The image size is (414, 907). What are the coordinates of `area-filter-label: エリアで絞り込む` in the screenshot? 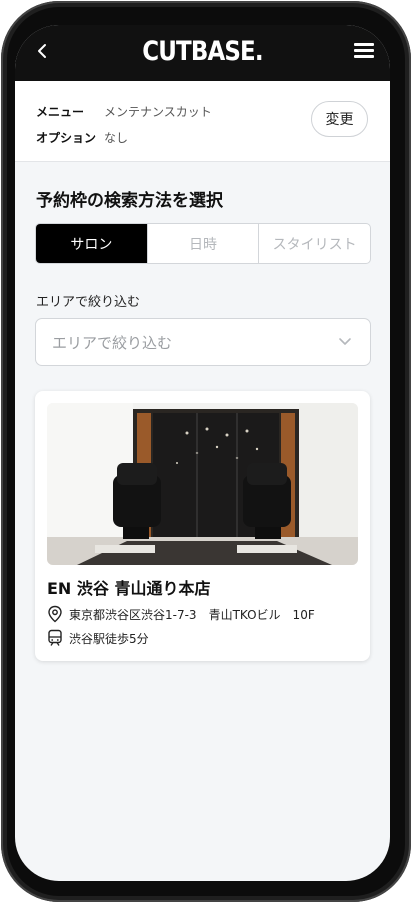 It's located at (88, 302).